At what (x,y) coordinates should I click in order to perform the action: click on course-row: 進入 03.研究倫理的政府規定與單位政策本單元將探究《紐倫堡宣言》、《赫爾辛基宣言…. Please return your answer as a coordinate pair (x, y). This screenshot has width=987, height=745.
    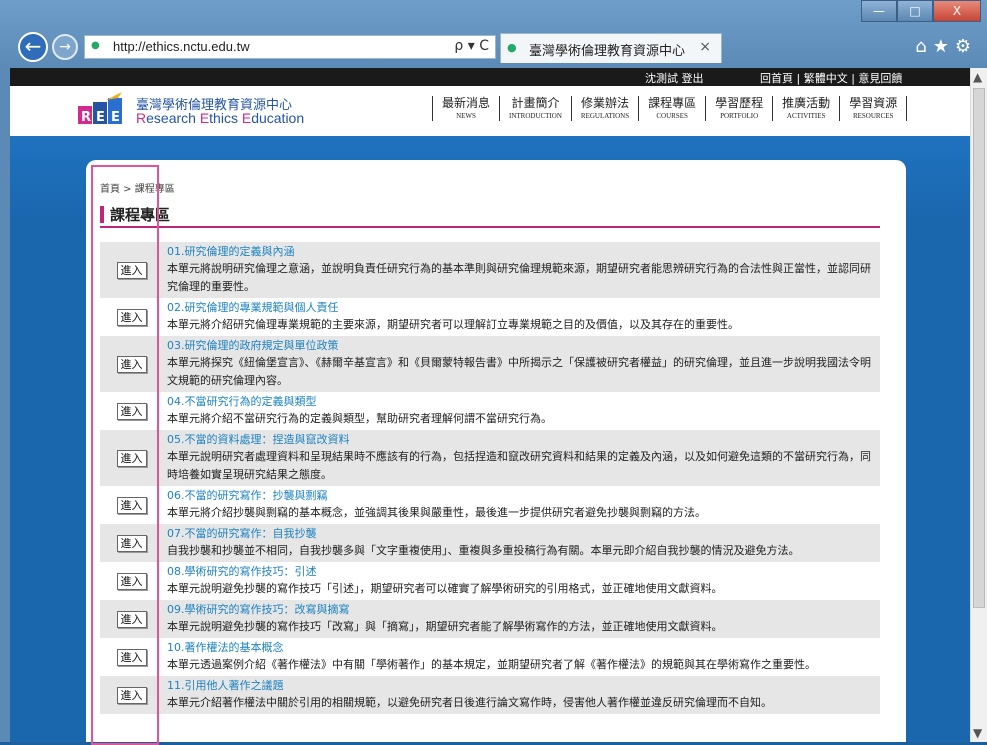
    Looking at the image, I should click on (490, 364).